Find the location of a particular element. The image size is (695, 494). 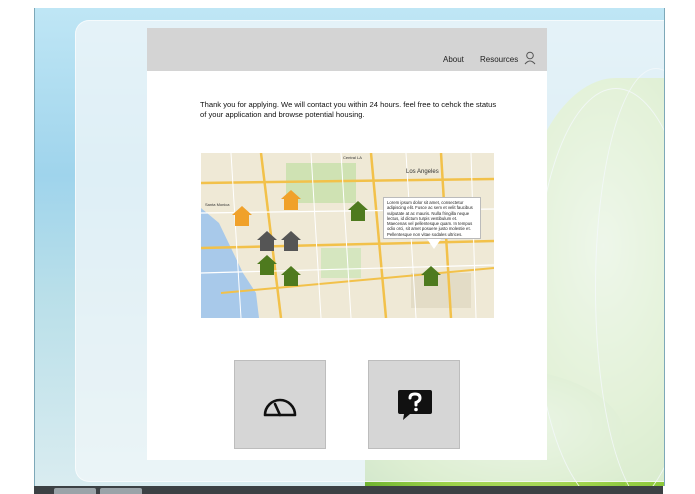

nav-about-link: About is located at coordinates (453, 59).